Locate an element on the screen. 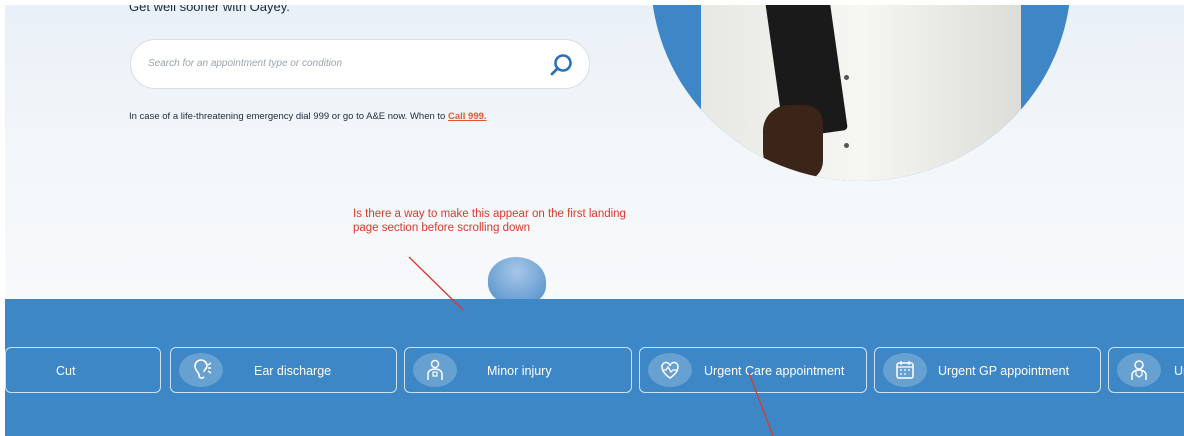 Image resolution: width=1184 pixels, height=436 pixels. service-card-label: Ur is located at coordinates (1179, 371).